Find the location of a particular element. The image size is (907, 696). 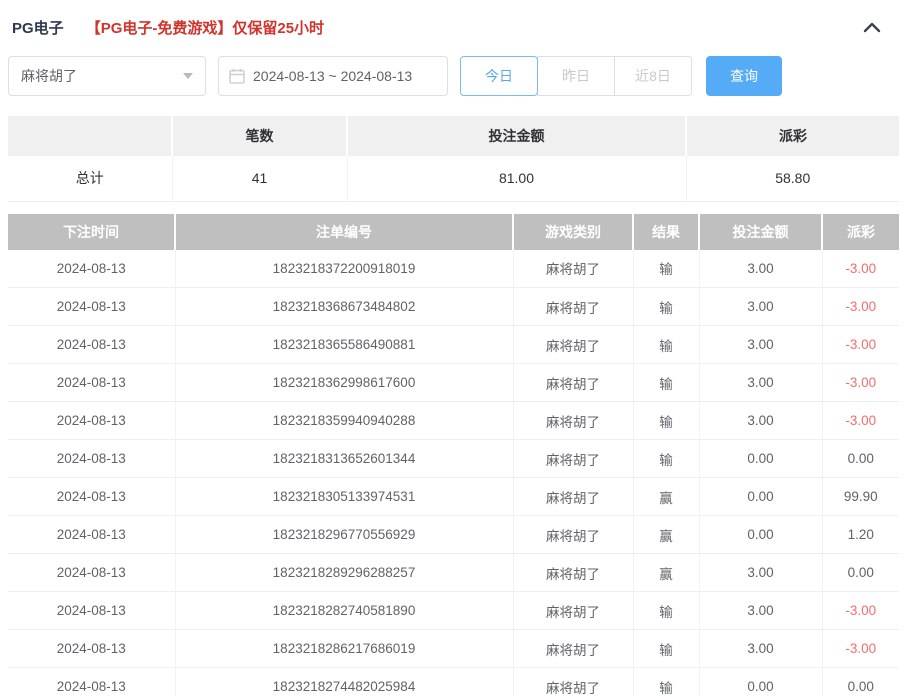

records-col-payout: 派彩 is located at coordinates (860, 231).